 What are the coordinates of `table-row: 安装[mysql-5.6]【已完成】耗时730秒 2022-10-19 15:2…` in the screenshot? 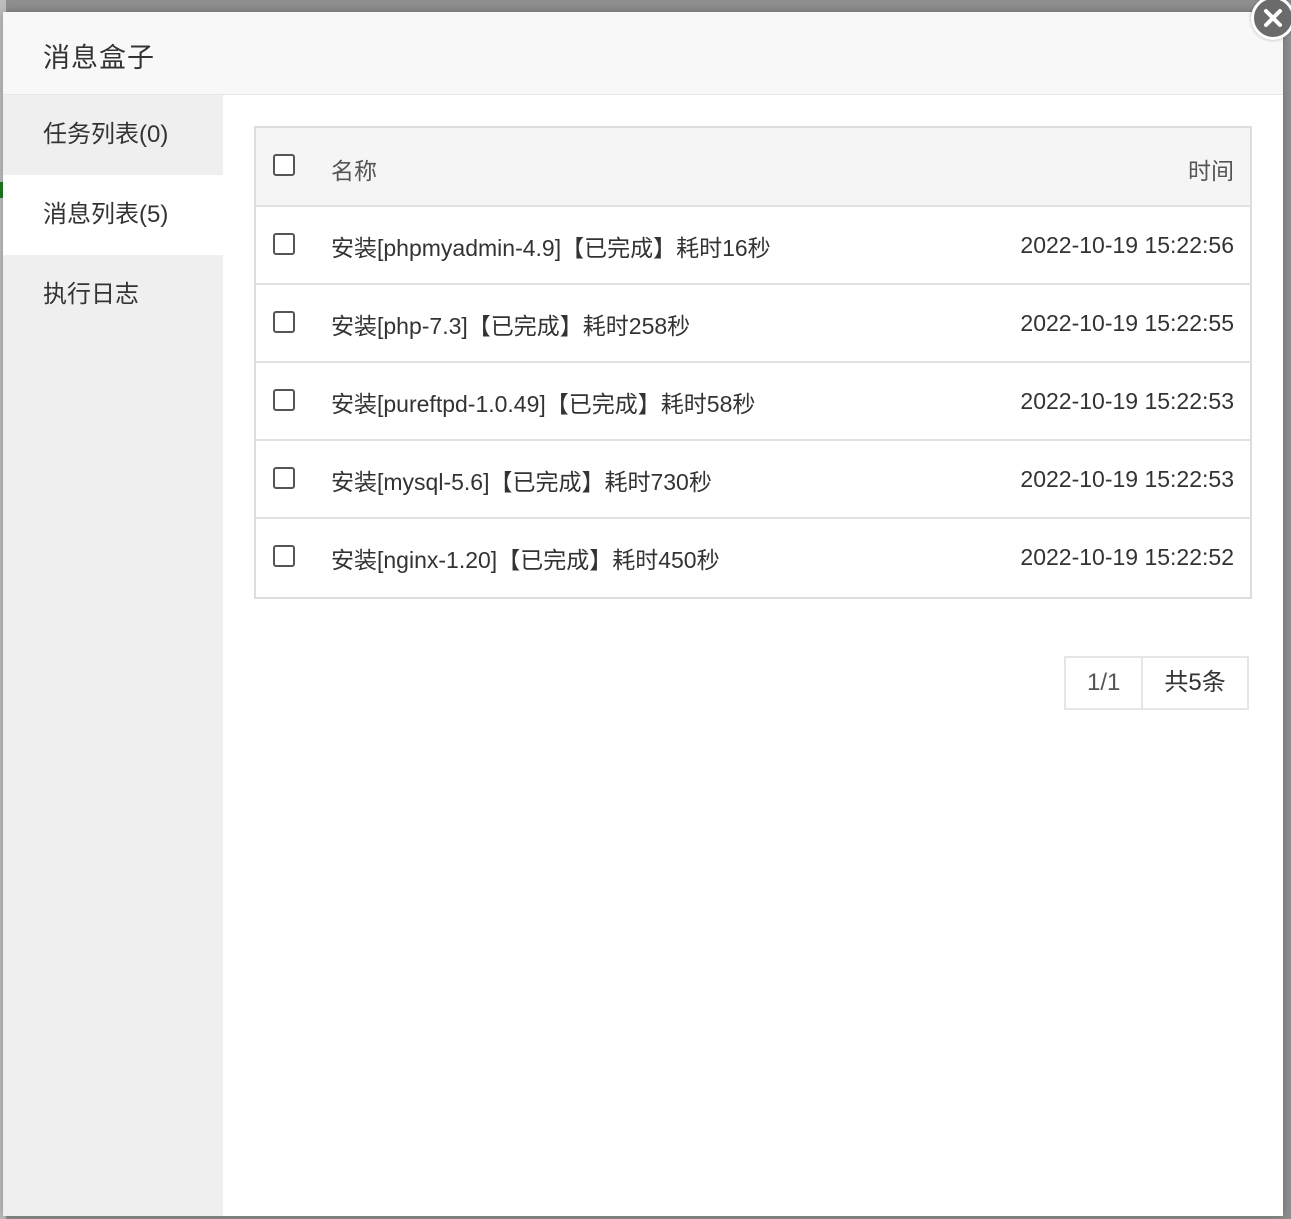 It's located at (753, 480).